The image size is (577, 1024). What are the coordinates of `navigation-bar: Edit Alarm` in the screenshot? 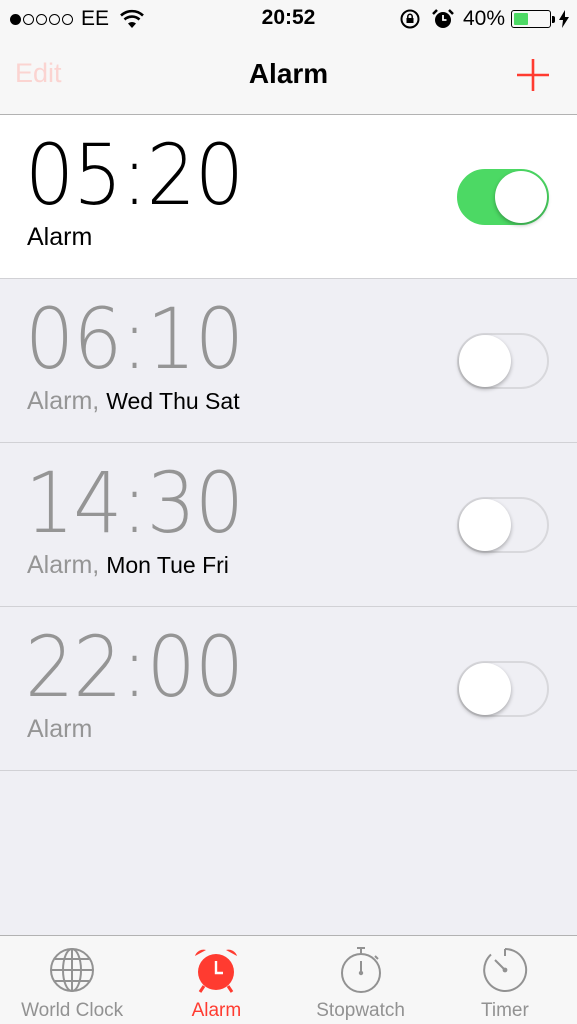 It's located at (288, 77).